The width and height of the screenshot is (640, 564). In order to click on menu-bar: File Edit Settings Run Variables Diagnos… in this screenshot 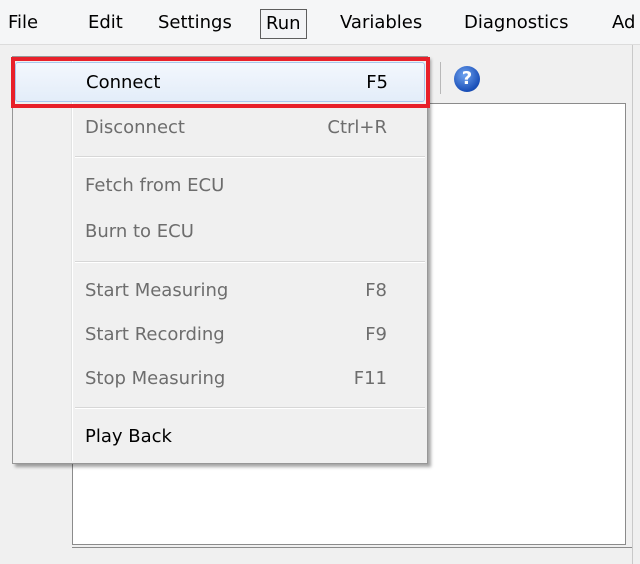, I will do `click(320, 22)`.